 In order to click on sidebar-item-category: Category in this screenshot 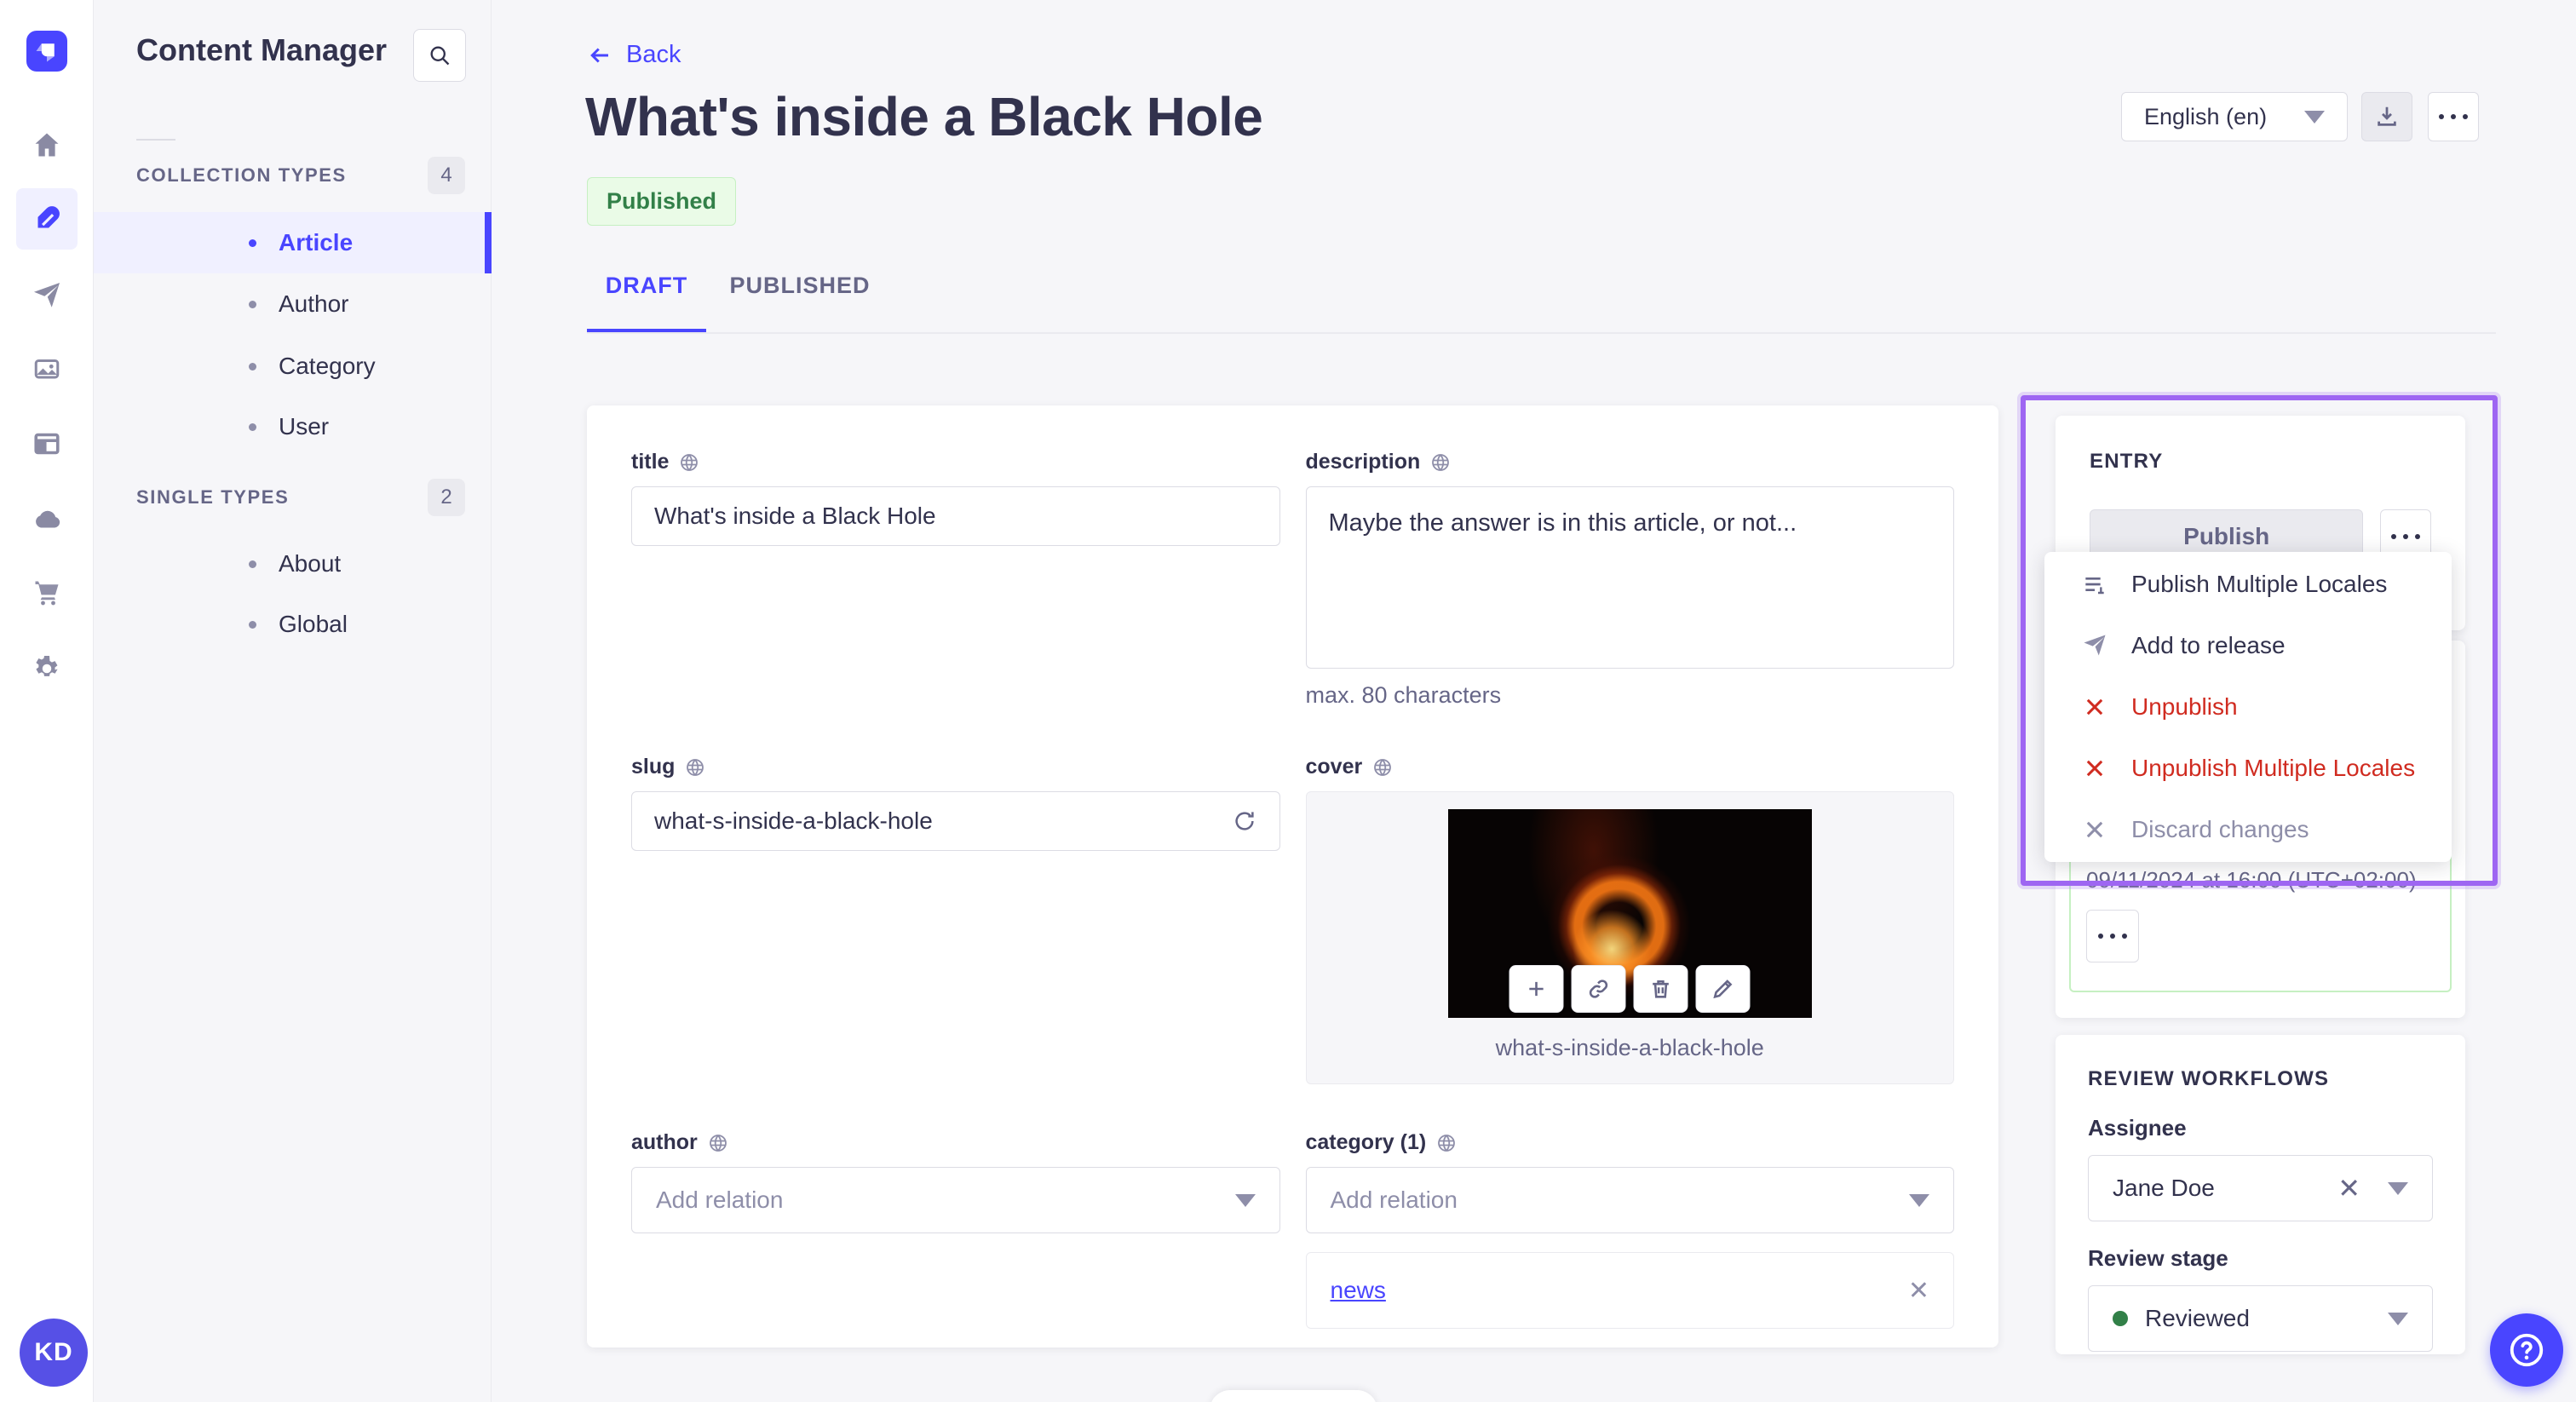, I will do `click(293, 366)`.